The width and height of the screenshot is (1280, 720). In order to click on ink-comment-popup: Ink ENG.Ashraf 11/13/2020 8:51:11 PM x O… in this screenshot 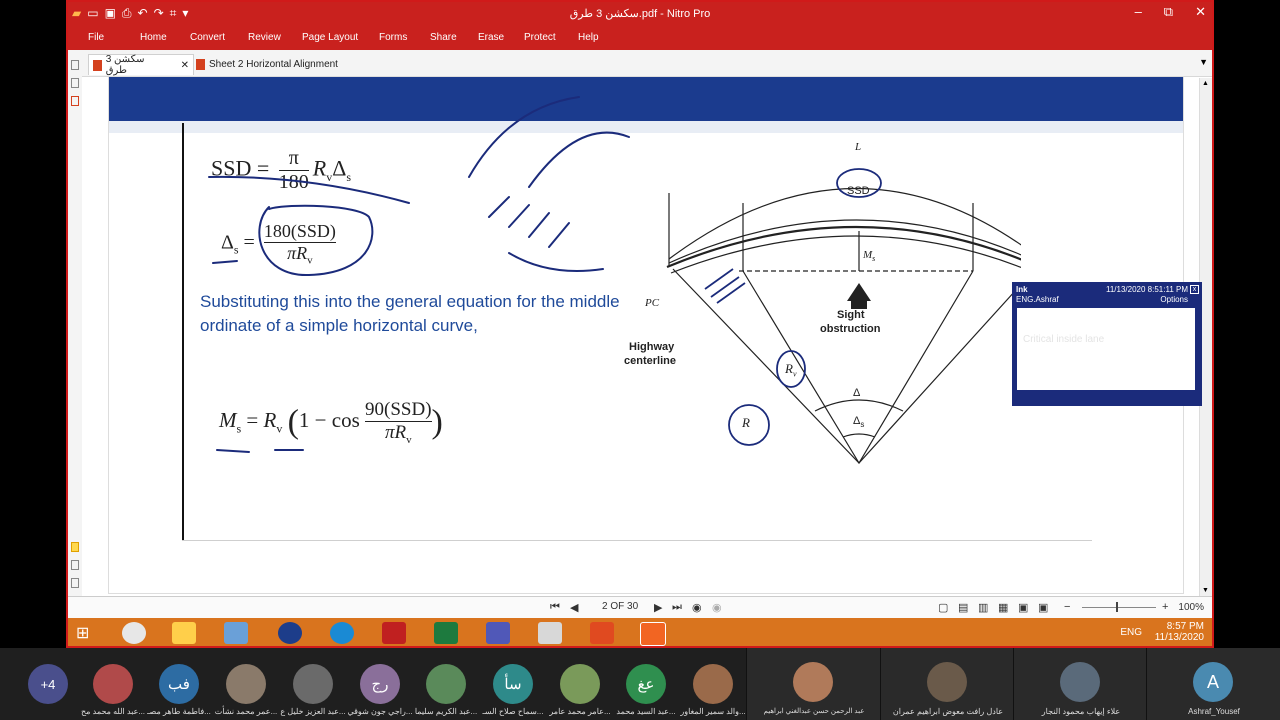, I will do `click(1107, 344)`.